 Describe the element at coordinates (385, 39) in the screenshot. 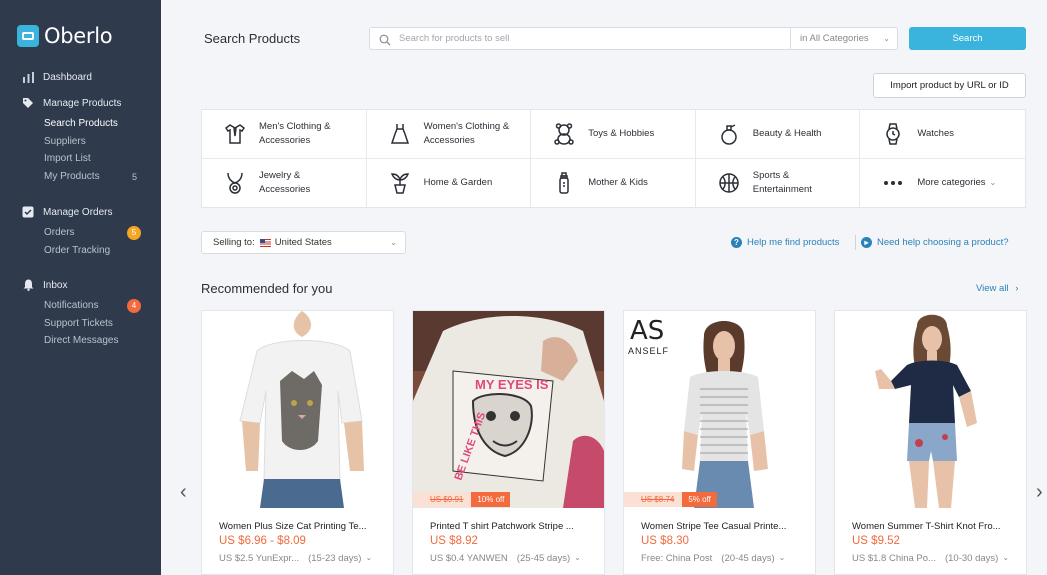

I see `search-icon` at that location.